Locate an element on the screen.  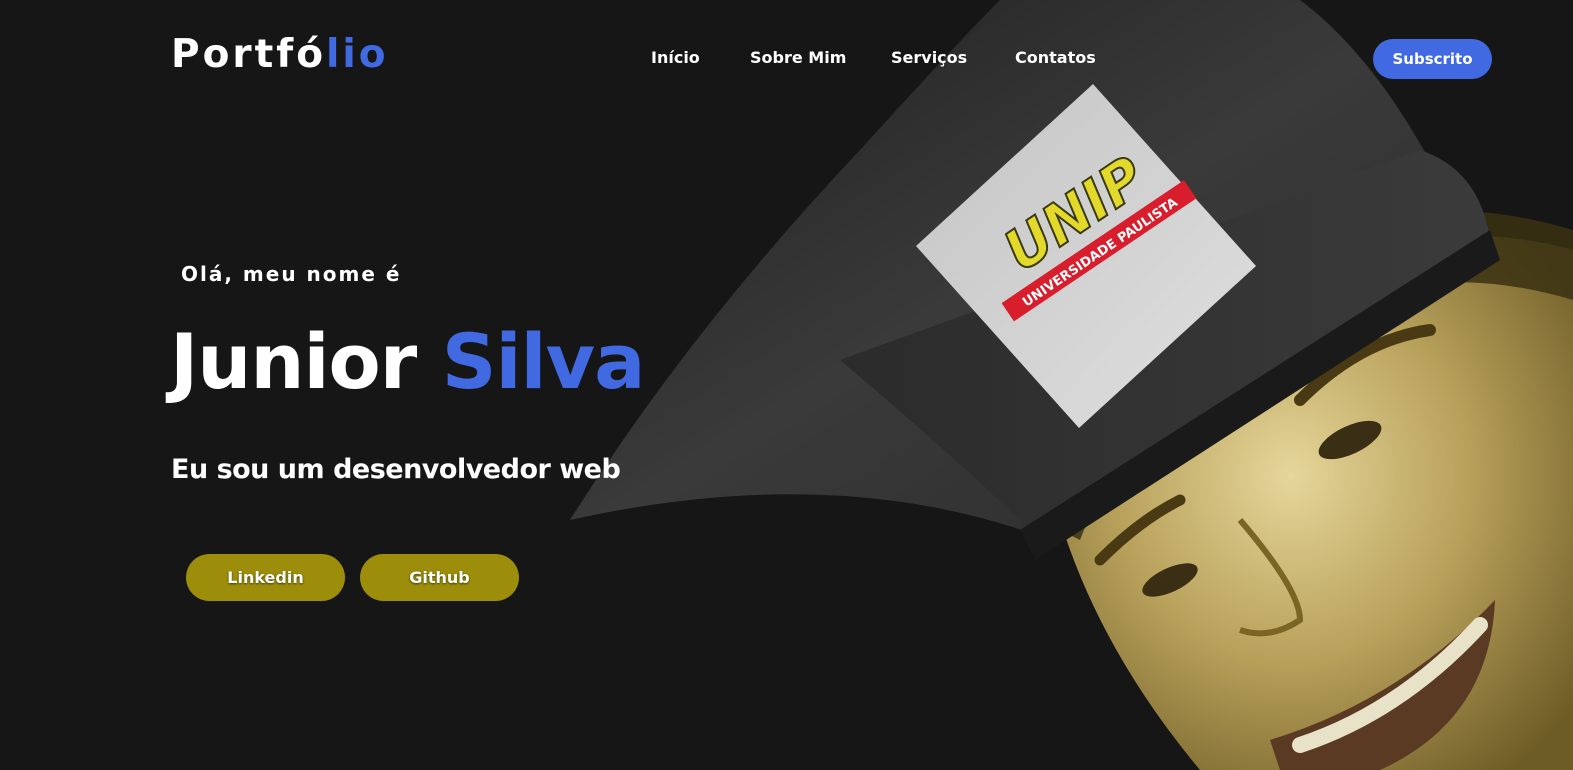
main-nav: Início Sobre Mim Serviços Contatos is located at coordinates (786, 60).